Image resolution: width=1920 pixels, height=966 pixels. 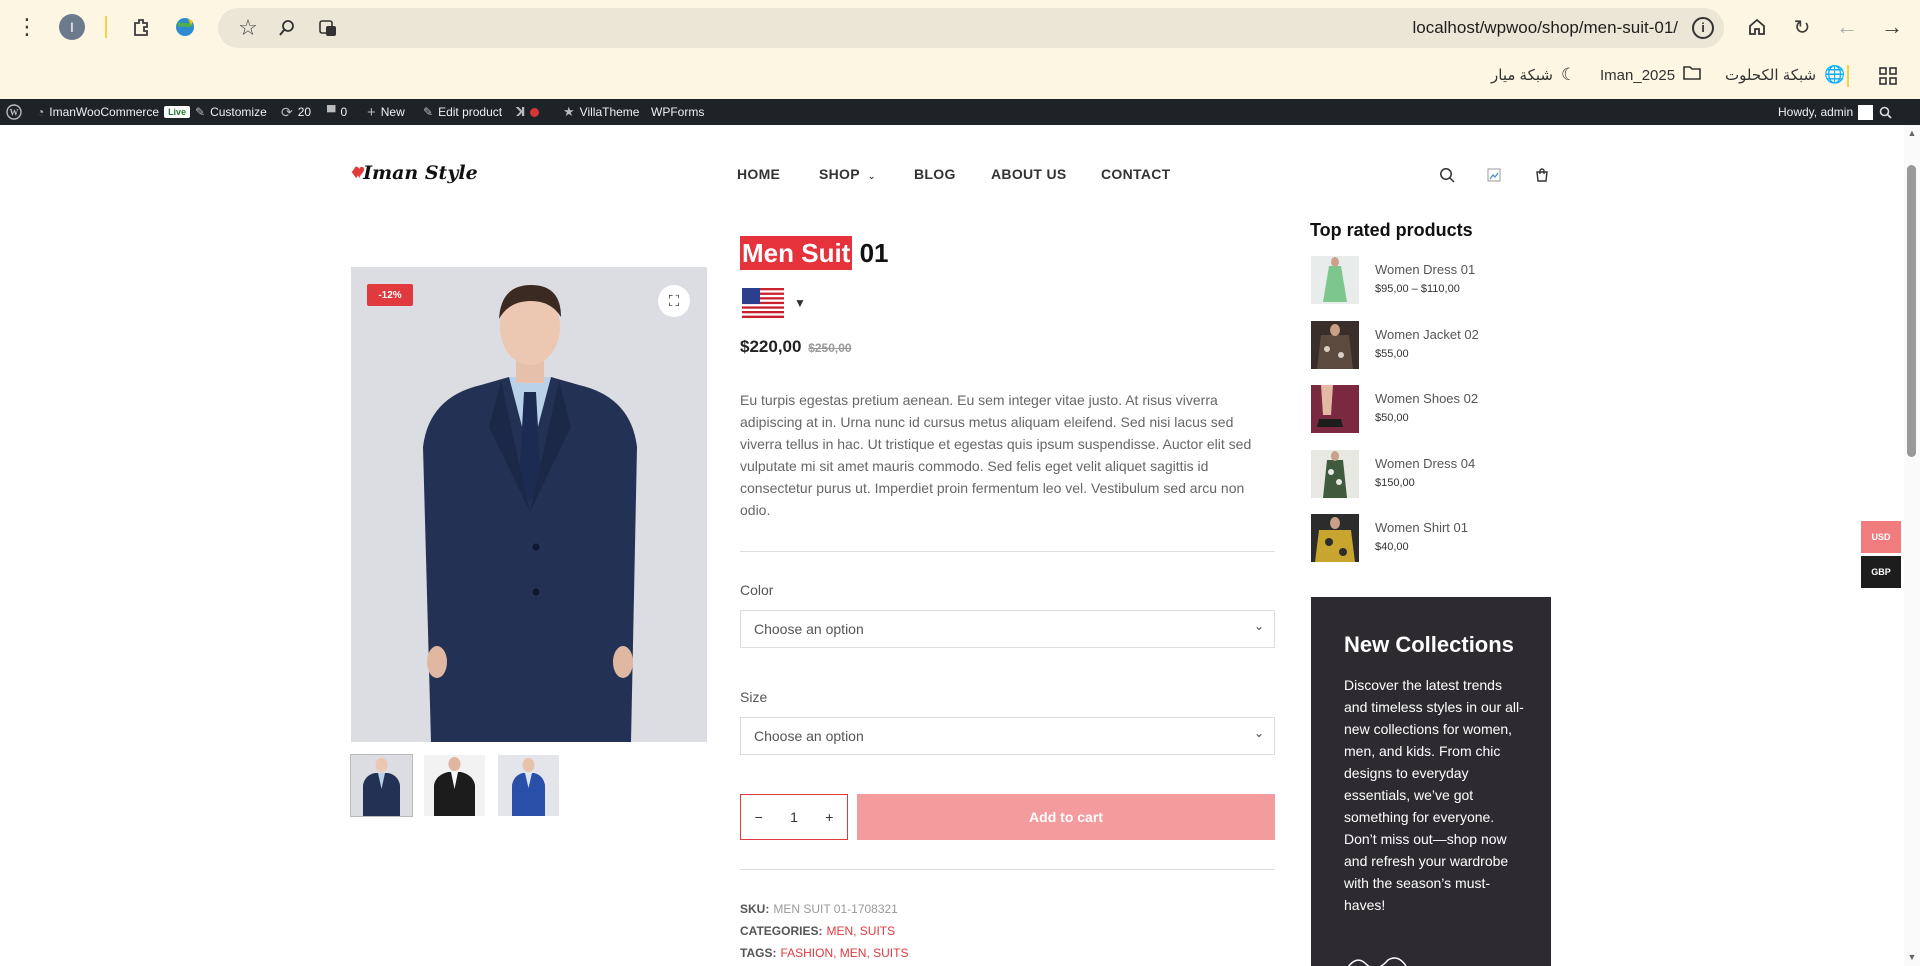 I want to click on sku-value: MEN SUIT 01-1708321, so click(x=835, y=909).